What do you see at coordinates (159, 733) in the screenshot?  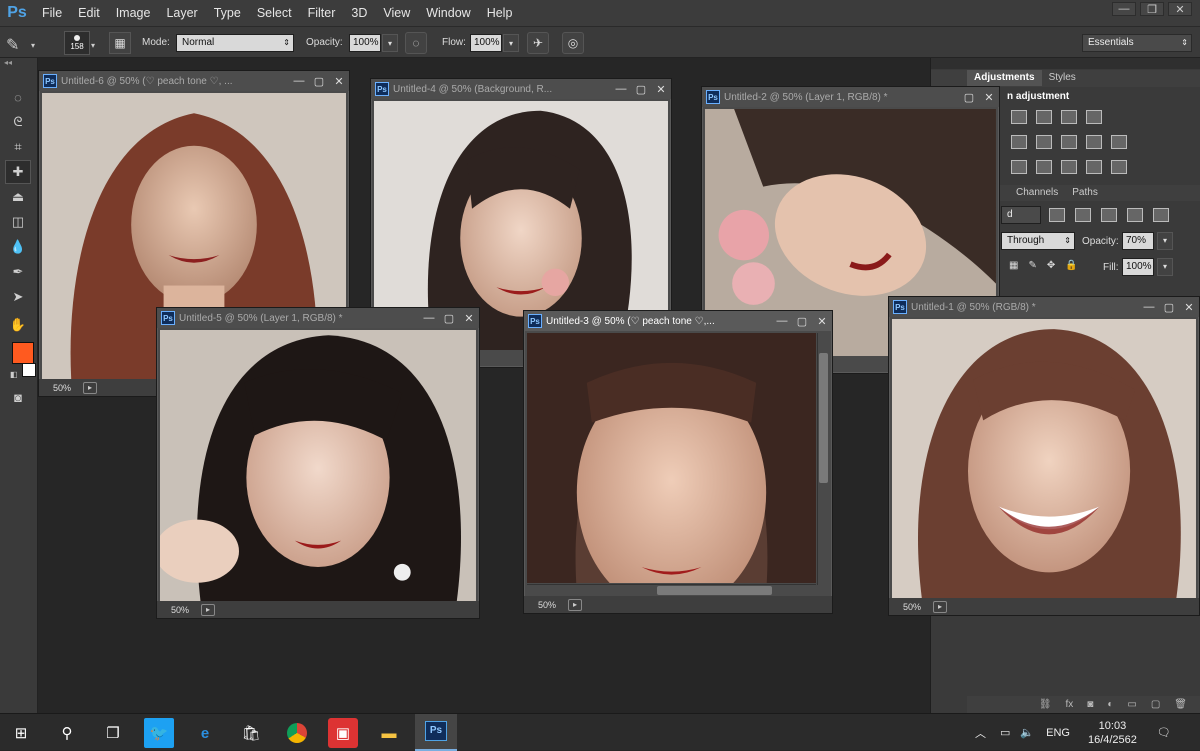 I see `twitter-icon: 🐦` at bounding box center [159, 733].